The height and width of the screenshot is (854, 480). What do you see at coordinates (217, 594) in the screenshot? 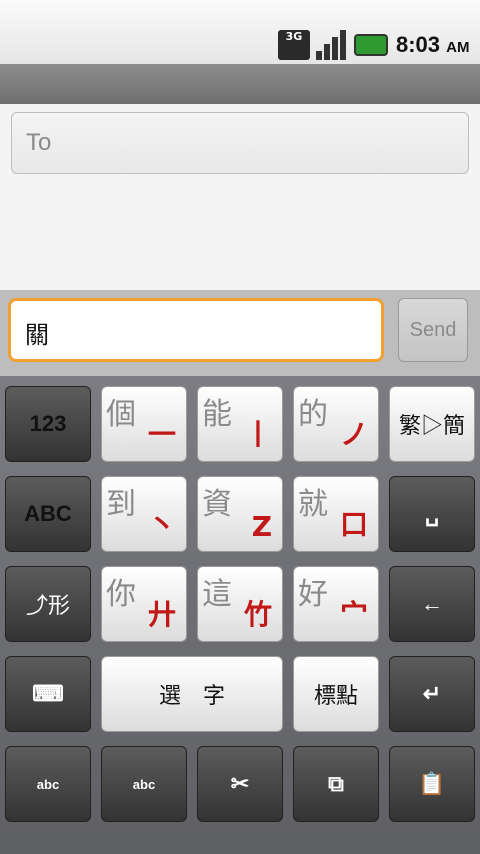
I see `key-zhe-main: 這` at bounding box center [217, 594].